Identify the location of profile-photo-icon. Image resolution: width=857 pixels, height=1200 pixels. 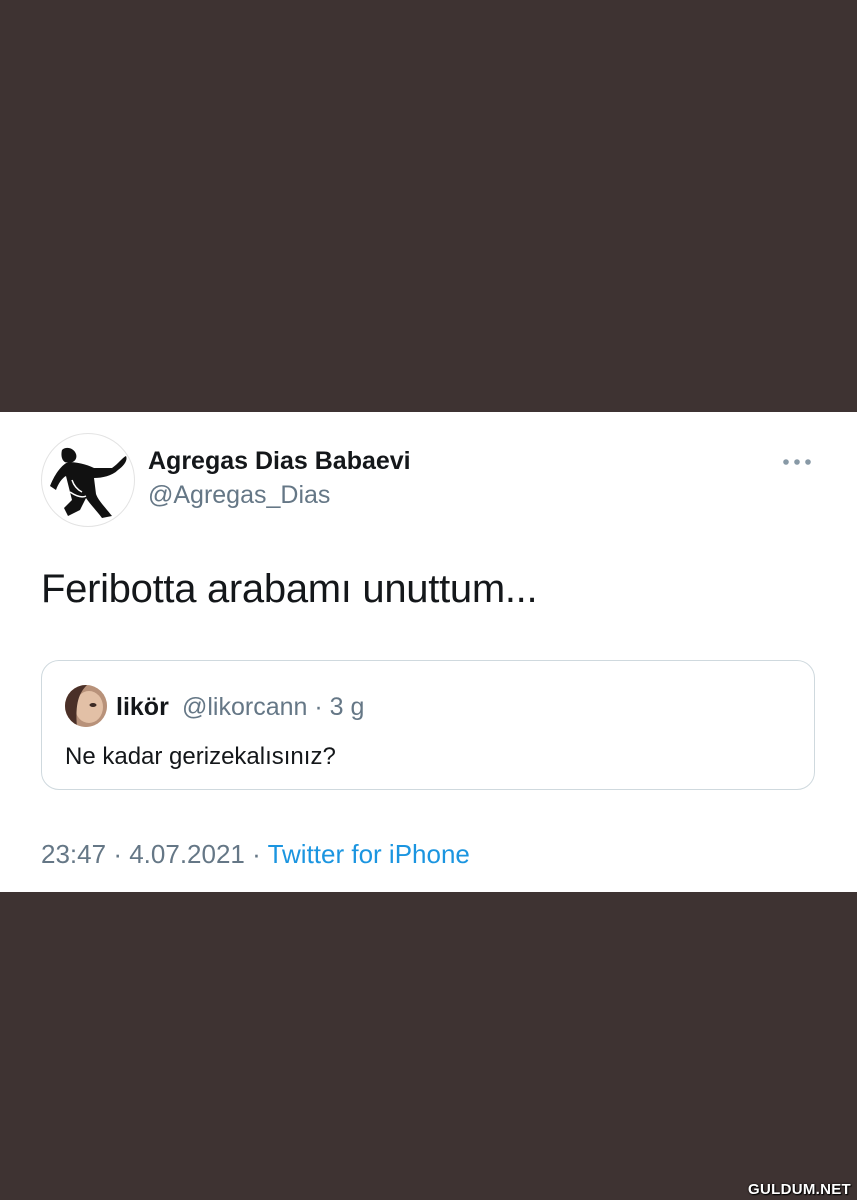
(86, 706).